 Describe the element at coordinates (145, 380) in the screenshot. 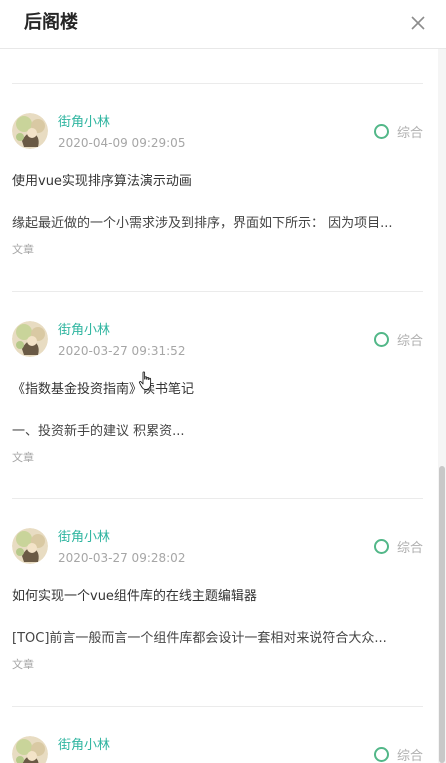

I see `hand-pointer-icon` at that location.